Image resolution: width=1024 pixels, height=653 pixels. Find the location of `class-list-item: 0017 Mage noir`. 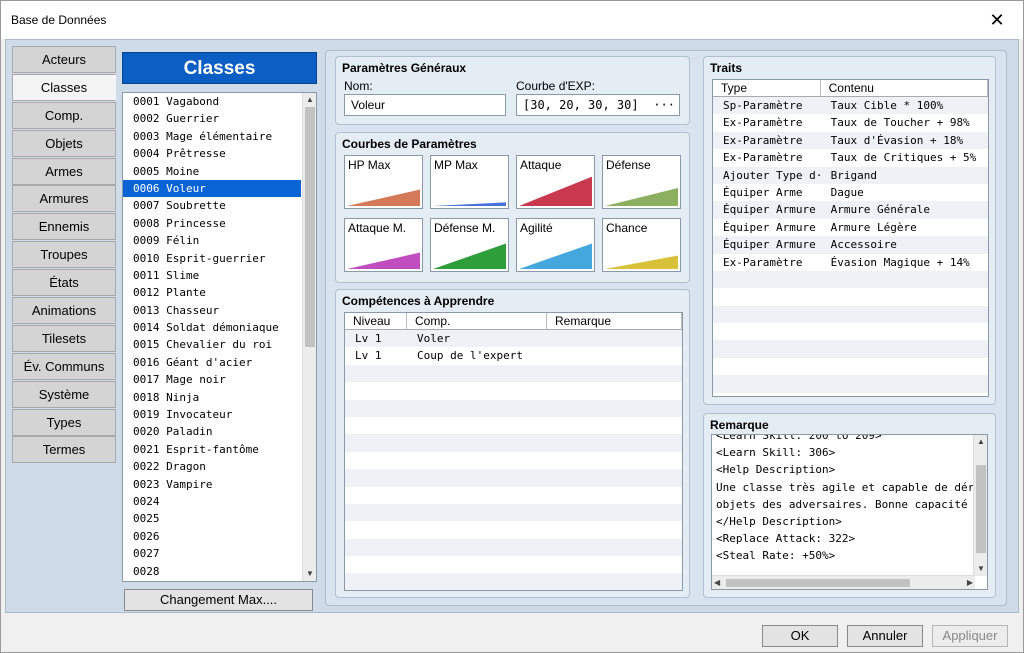

class-list-item: 0017 Mage noir is located at coordinates (212, 379).